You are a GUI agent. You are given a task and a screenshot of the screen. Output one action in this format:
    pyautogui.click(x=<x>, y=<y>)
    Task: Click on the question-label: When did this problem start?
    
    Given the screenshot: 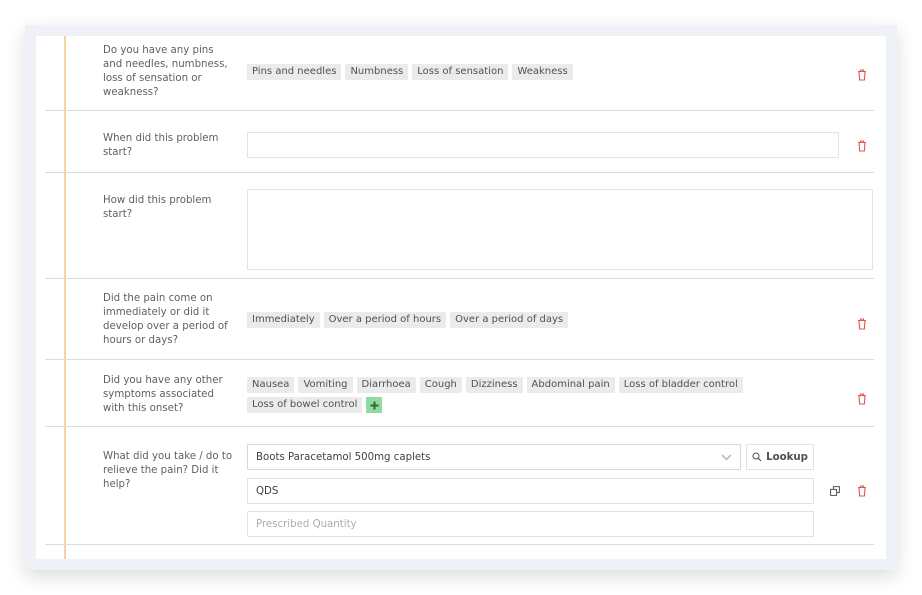 What is the action you would take?
    pyautogui.click(x=161, y=145)
    